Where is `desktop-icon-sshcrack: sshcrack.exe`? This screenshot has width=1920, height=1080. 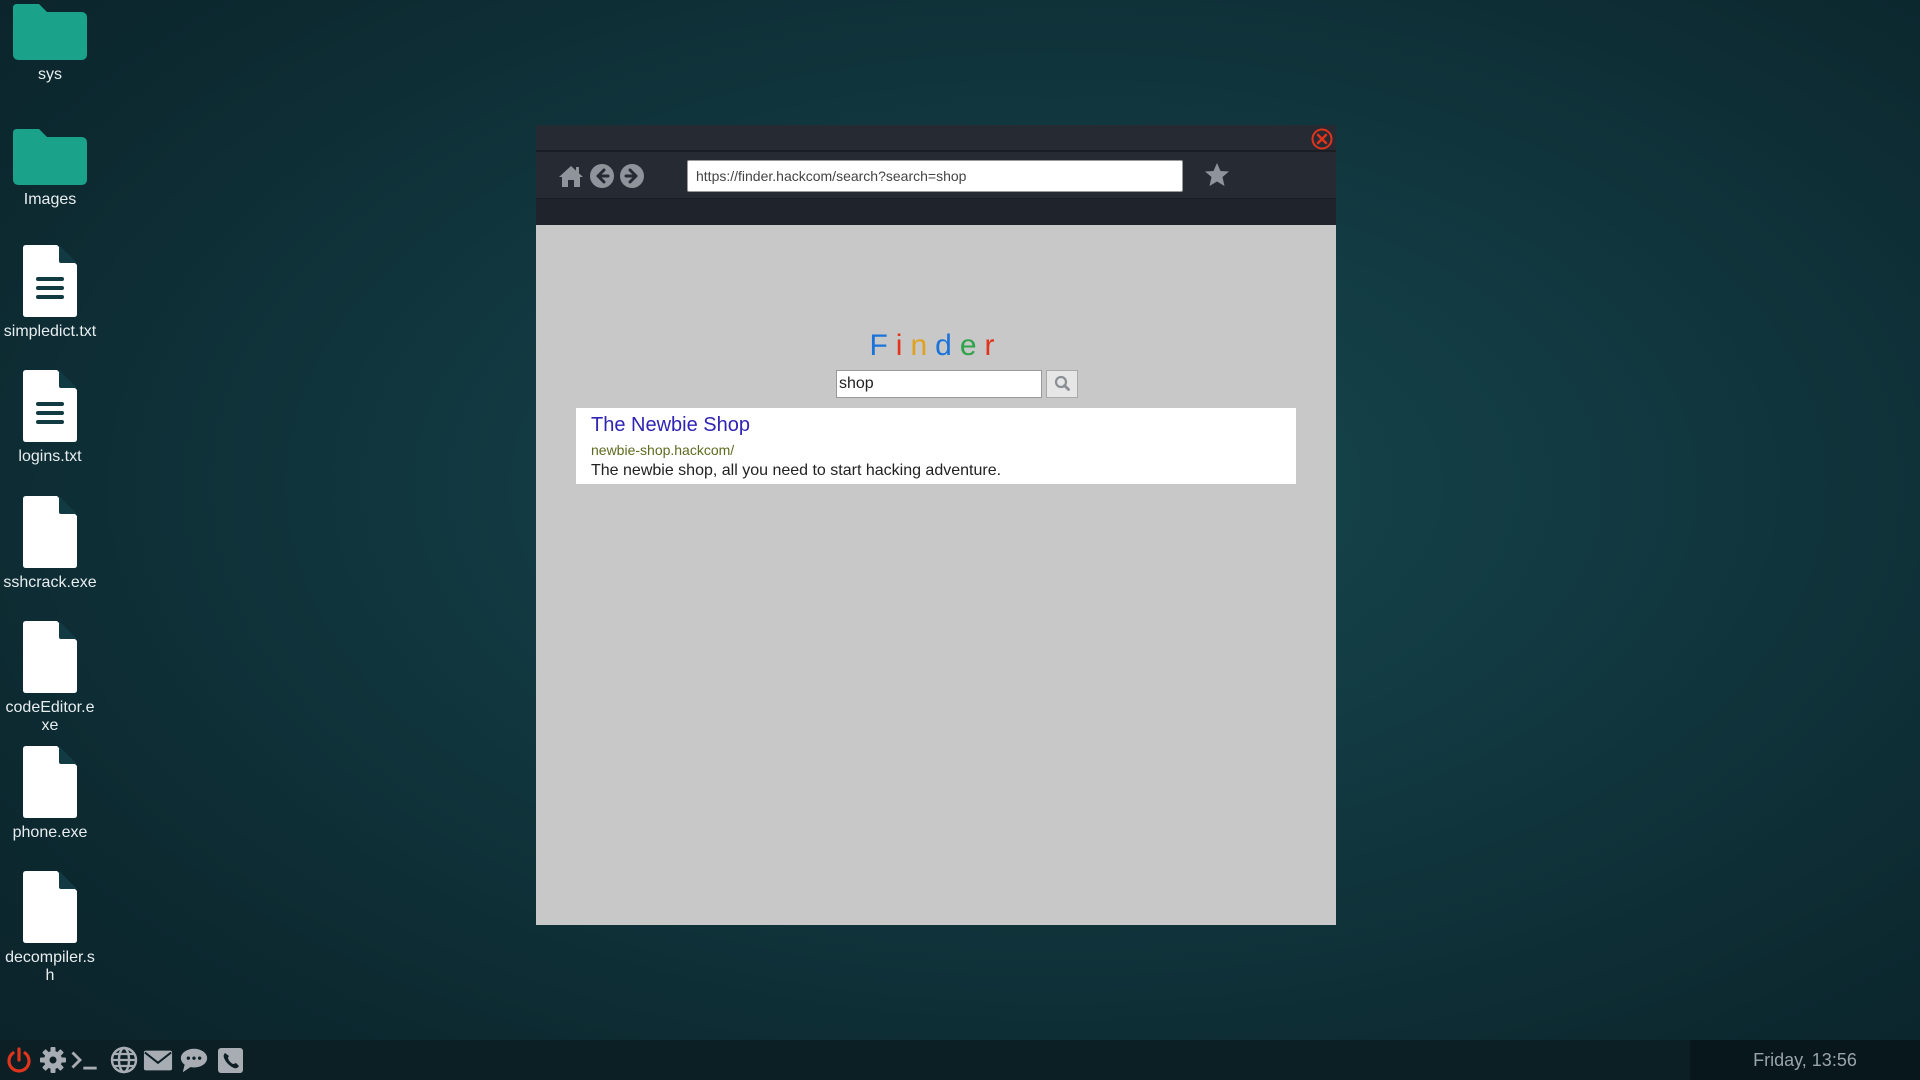
desktop-icon-sshcrack: sshcrack.exe is located at coordinates (50, 544).